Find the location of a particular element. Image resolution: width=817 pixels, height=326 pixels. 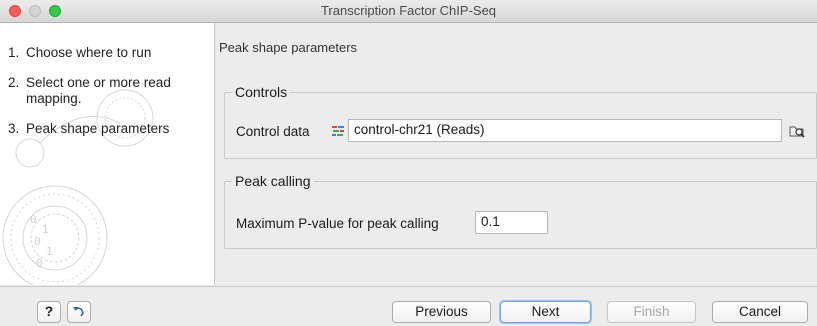

window-title: Transcription Factor ChIP-Seq is located at coordinates (408, 10).